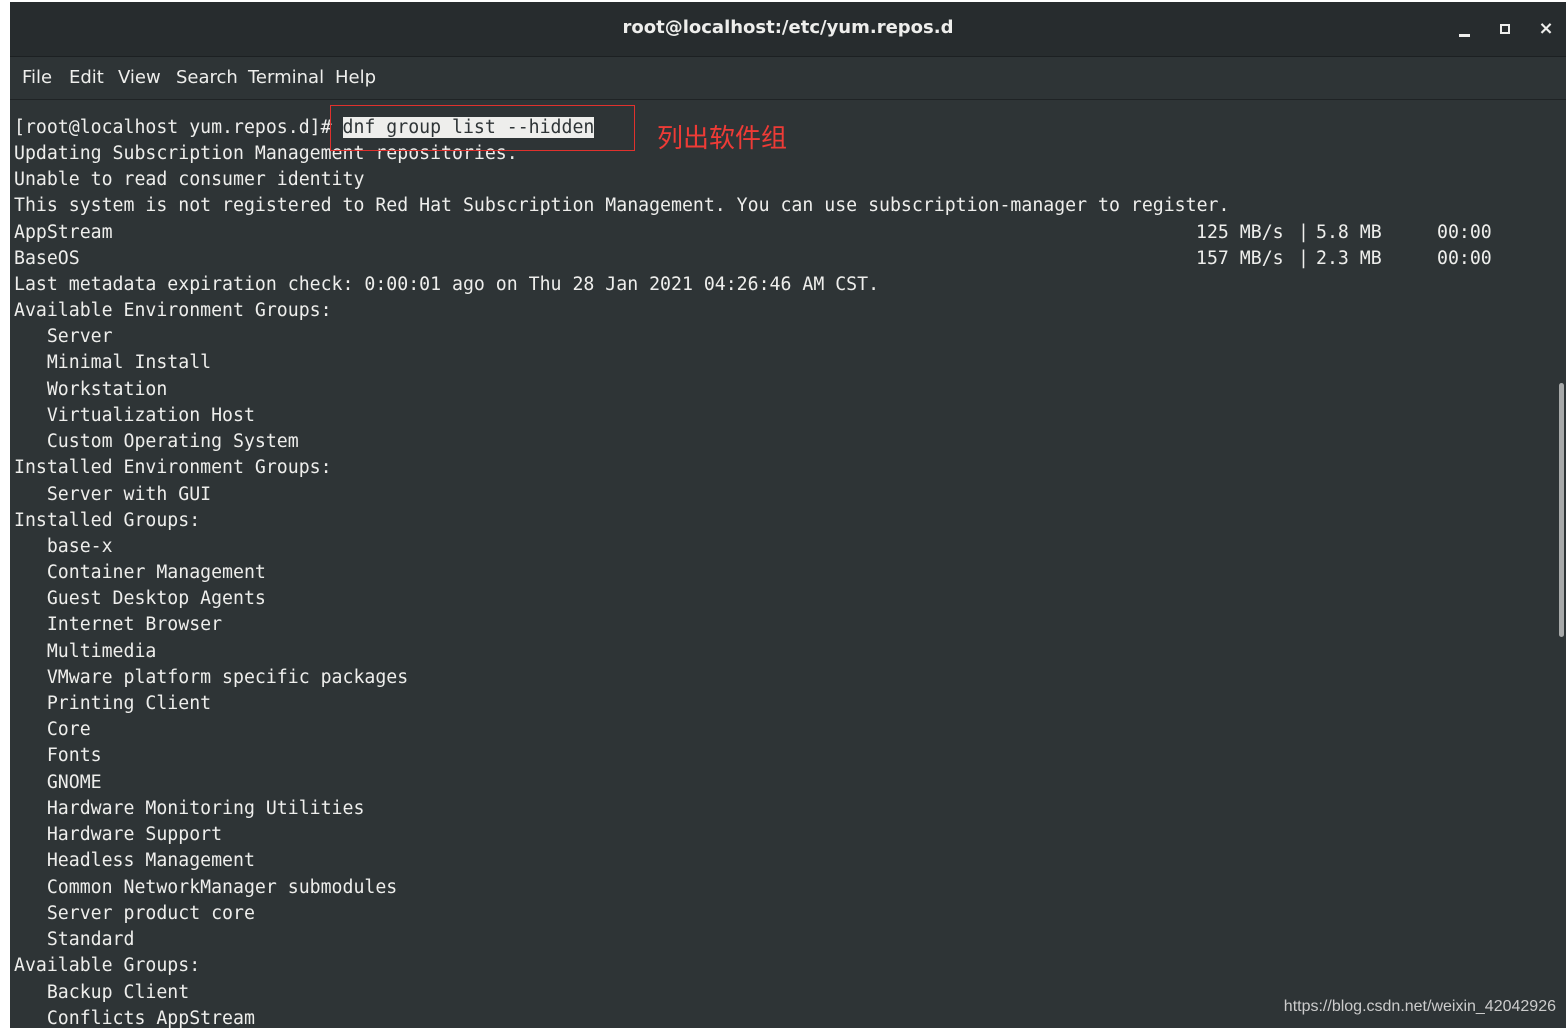 The image size is (1566, 1028). What do you see at coordinates (63, 232) in the screenshot?
I see `output-line: AppStream` at bounding box center [63, 232].